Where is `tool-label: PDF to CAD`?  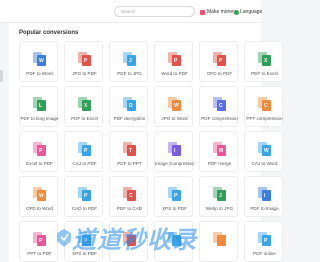 tool-label: PDF to CAD is located at coordinates (129, 208).